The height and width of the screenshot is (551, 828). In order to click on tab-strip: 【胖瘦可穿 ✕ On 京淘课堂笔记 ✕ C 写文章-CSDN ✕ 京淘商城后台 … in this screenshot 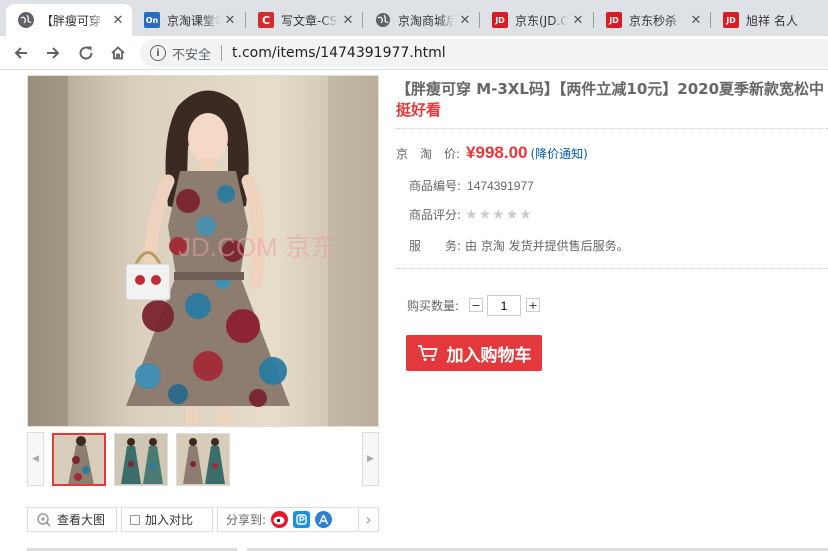, I will do `click(414, 18)`.